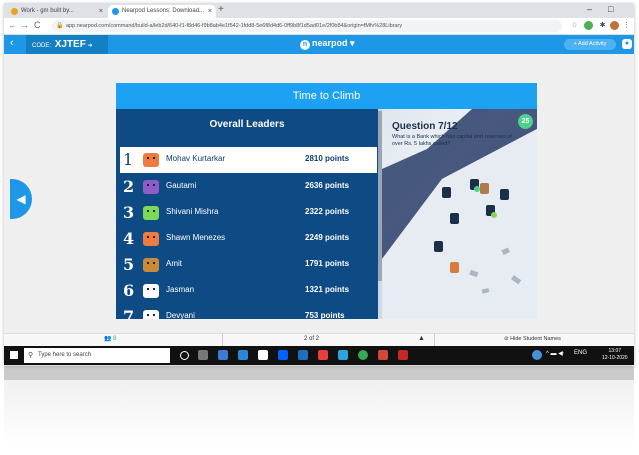 The height and width of the screenshot is (455, 639). I want to click on leader-points: 2249 points, so click(327, 237).